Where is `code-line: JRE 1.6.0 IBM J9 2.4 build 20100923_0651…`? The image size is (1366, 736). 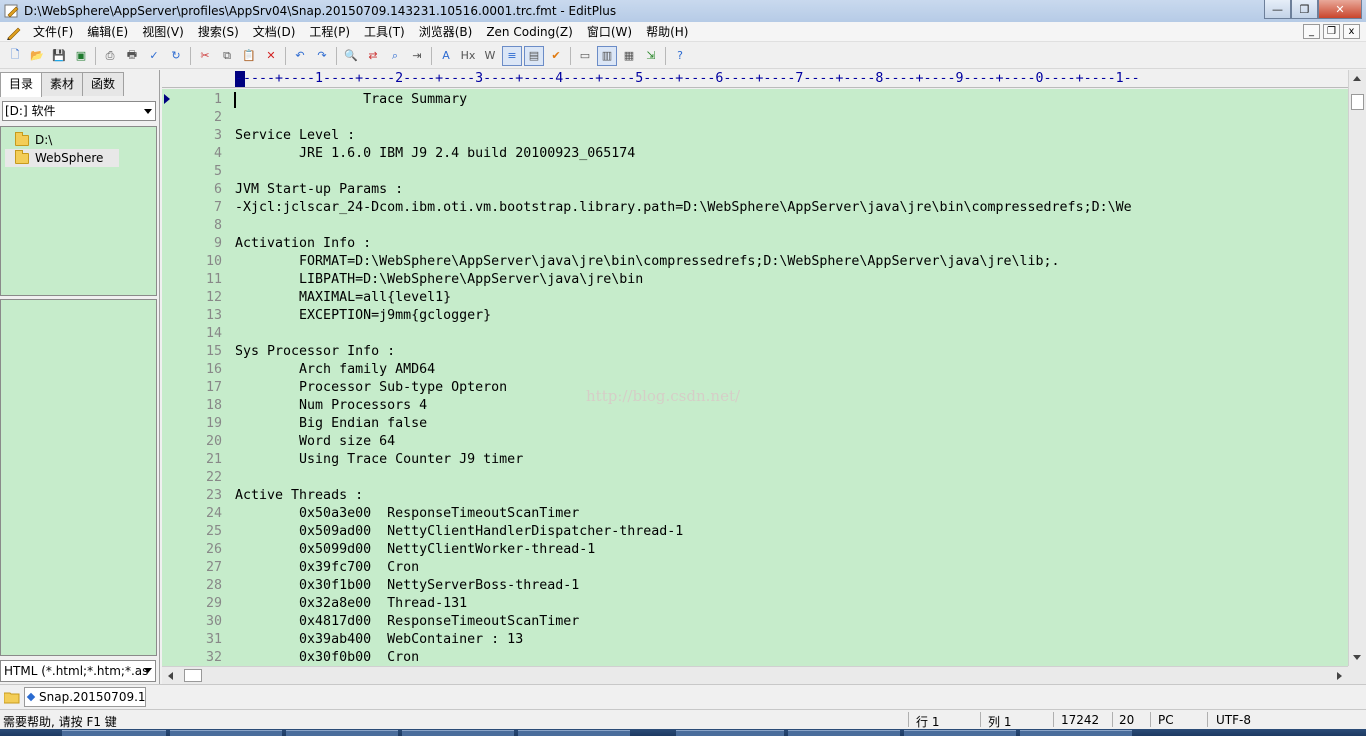 code-line: JRE 1.6.0 IBM J9 2.4 build 20100923_0651… is located at coordinates (435, 154).